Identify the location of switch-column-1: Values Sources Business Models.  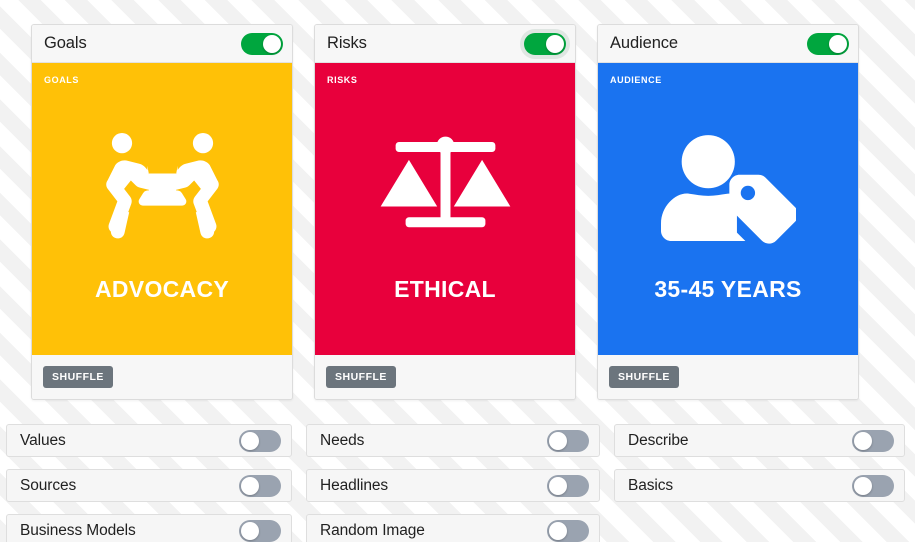
(149, 483).